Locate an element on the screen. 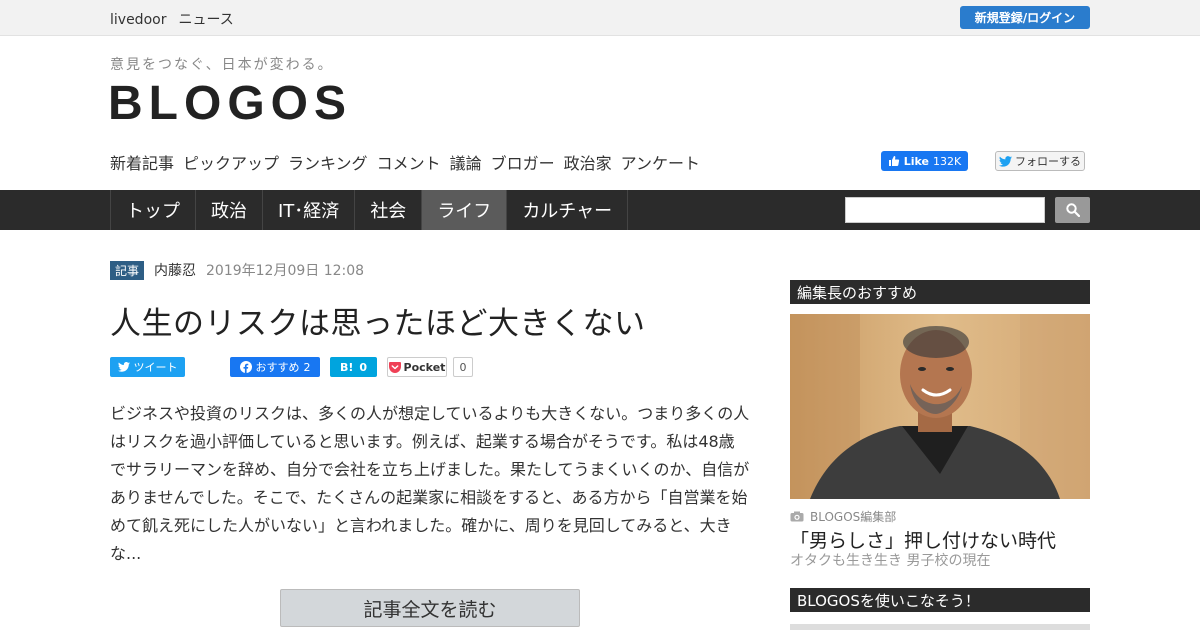 The width and height of the screenshot is (1200, 630). facebook-recommend-count: 2 is located at coordinates (307, 367).